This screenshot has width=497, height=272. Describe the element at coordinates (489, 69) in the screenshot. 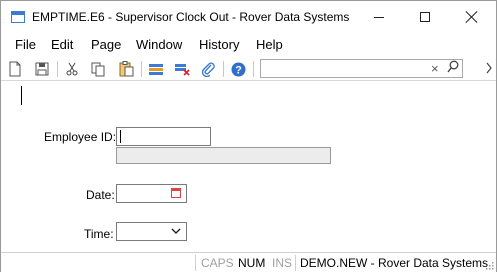

I see `toolbar-overflow-chevron-icon` at that location.